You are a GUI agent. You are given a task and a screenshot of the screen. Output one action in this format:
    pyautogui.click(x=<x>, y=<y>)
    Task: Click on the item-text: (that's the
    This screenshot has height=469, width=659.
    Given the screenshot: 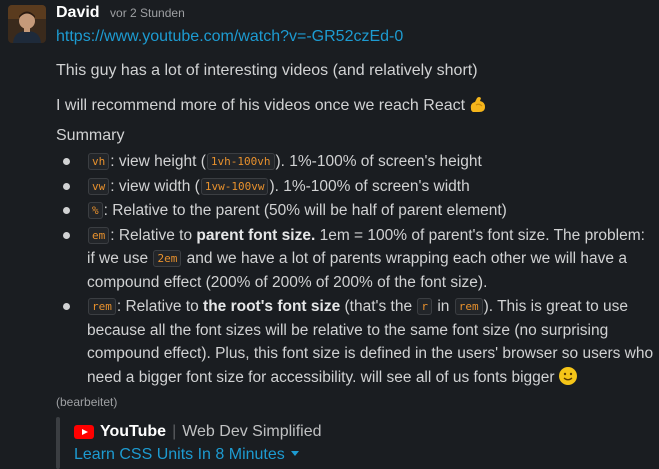 What is the action you would take?
    pyautogui.click(x=378, y=306)
    